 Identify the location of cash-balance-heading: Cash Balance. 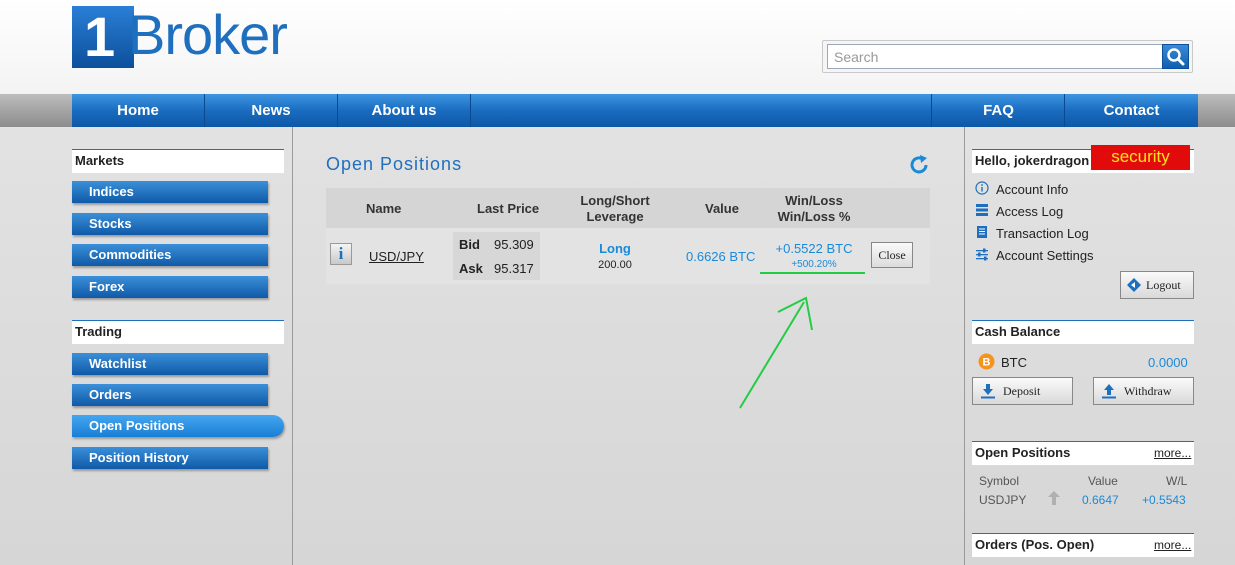
(1083, 332).